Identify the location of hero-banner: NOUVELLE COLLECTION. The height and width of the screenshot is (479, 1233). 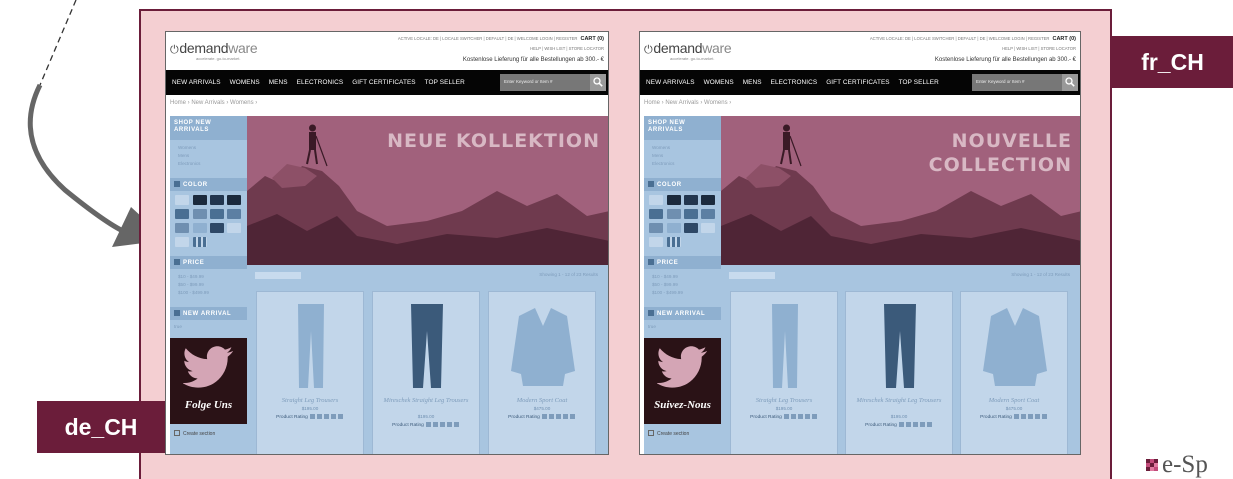
(900, 190).